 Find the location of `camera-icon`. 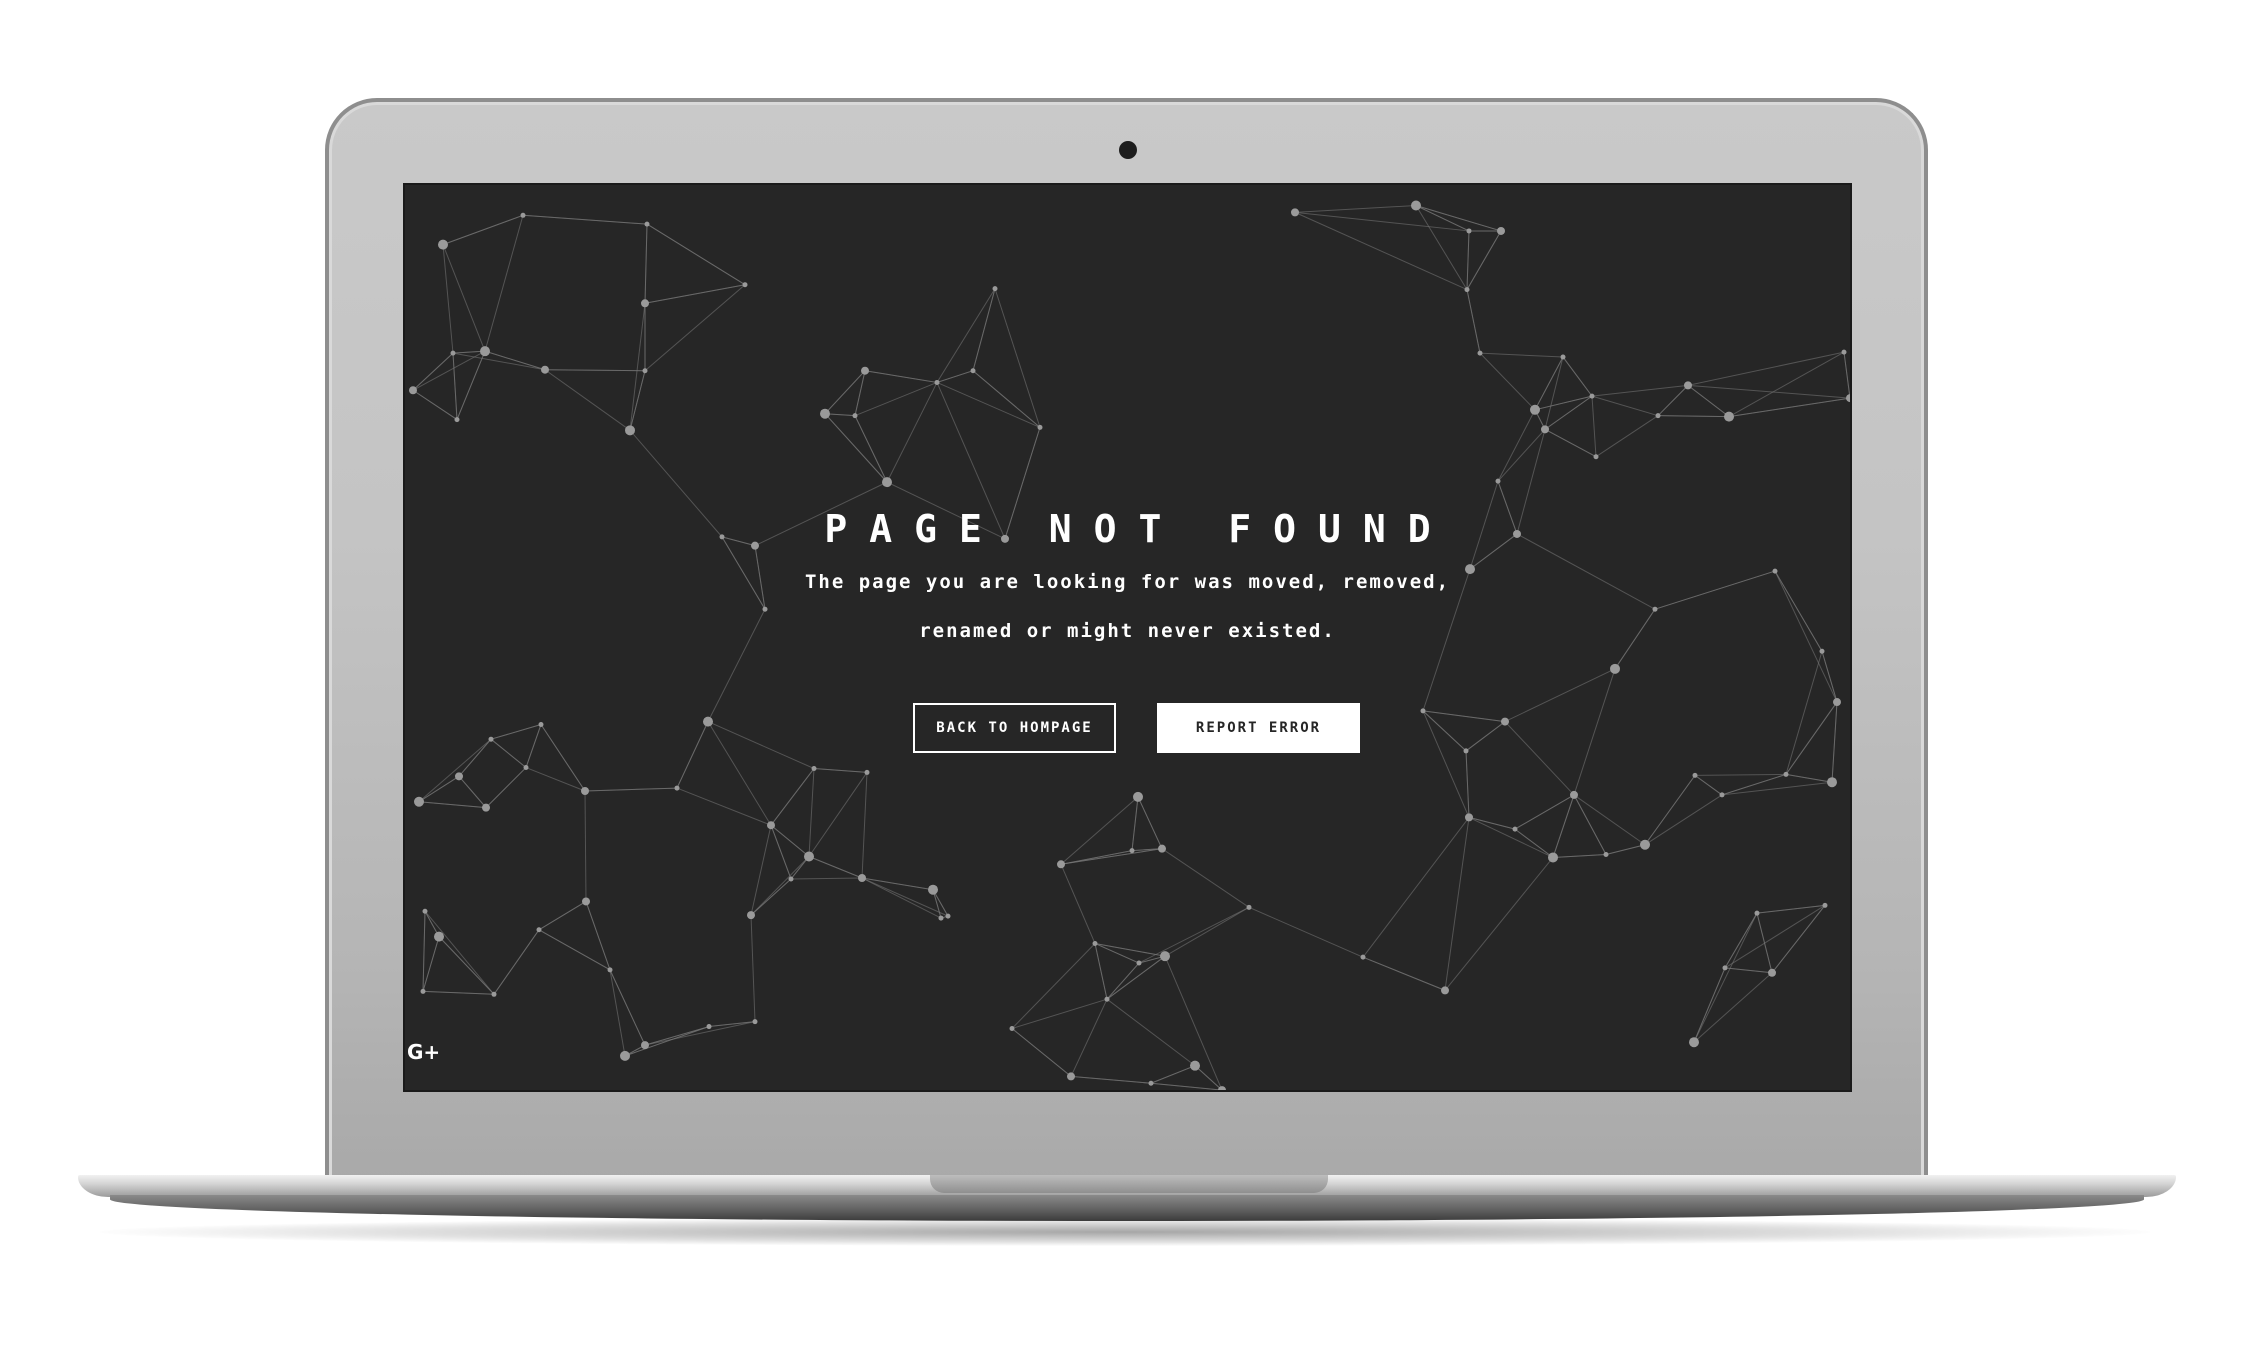

camera-icon is located at coordinates (1128, 150).